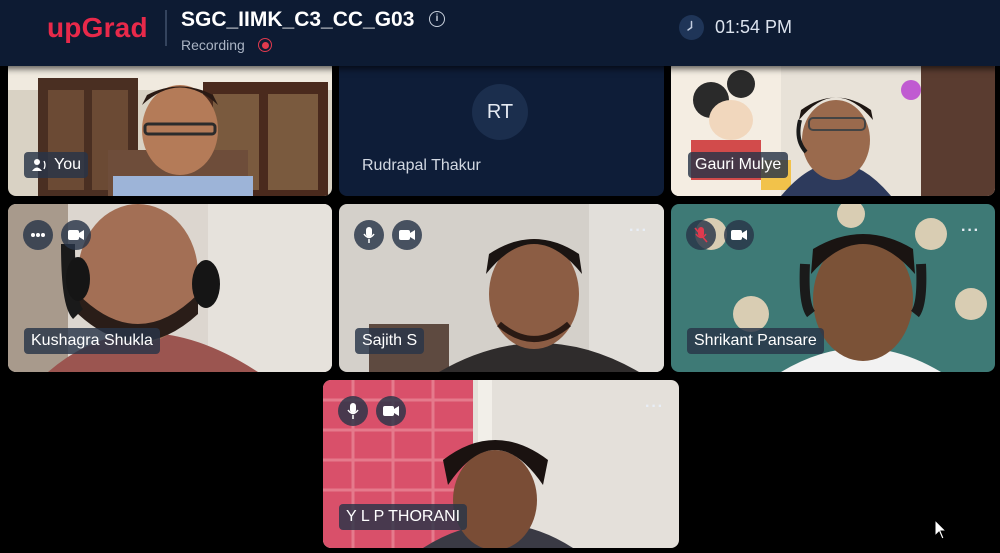 The height and width of the screenshot is (553, 1000). Describe the element at coordinates (170, 288) in the screenshot. I see `video-tile-kushagra-shukla: Kushagra Shukla` at that location.